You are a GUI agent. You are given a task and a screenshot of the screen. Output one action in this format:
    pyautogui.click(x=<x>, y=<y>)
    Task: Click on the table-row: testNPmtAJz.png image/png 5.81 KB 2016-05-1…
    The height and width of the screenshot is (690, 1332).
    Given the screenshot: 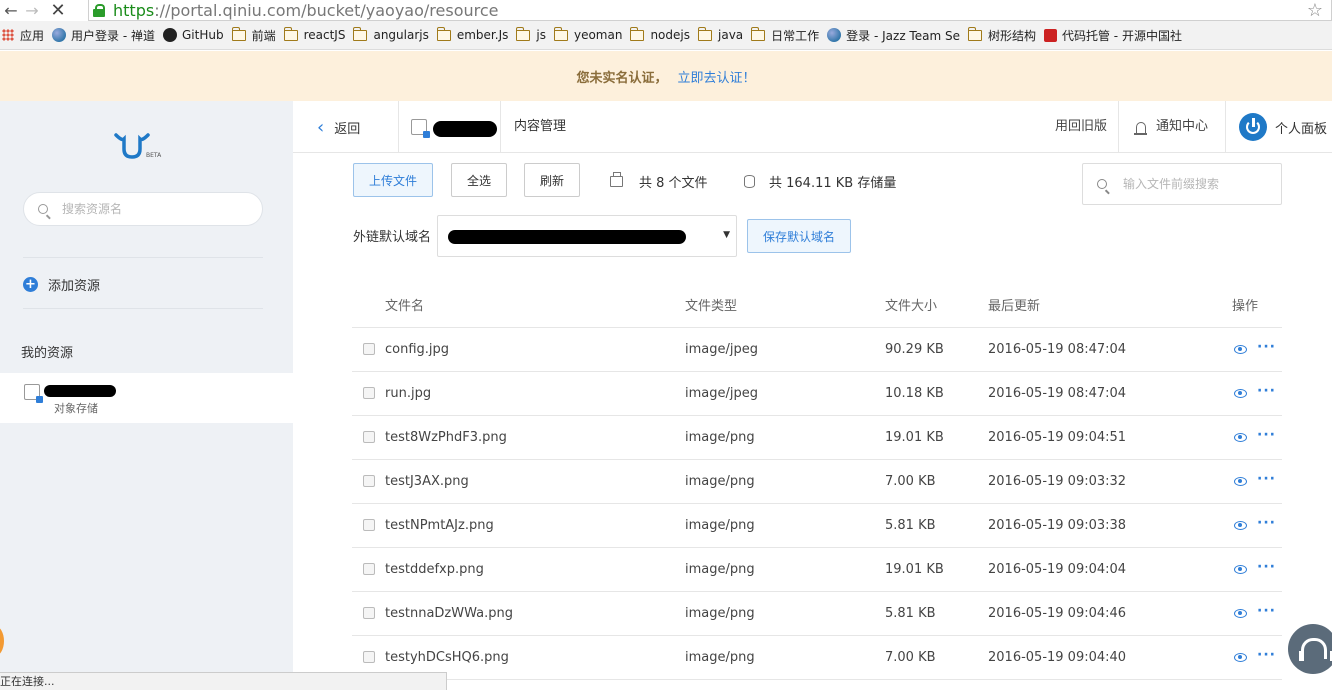 What is the action you would take?
    pyautogui.click(x=817, y=526)
    